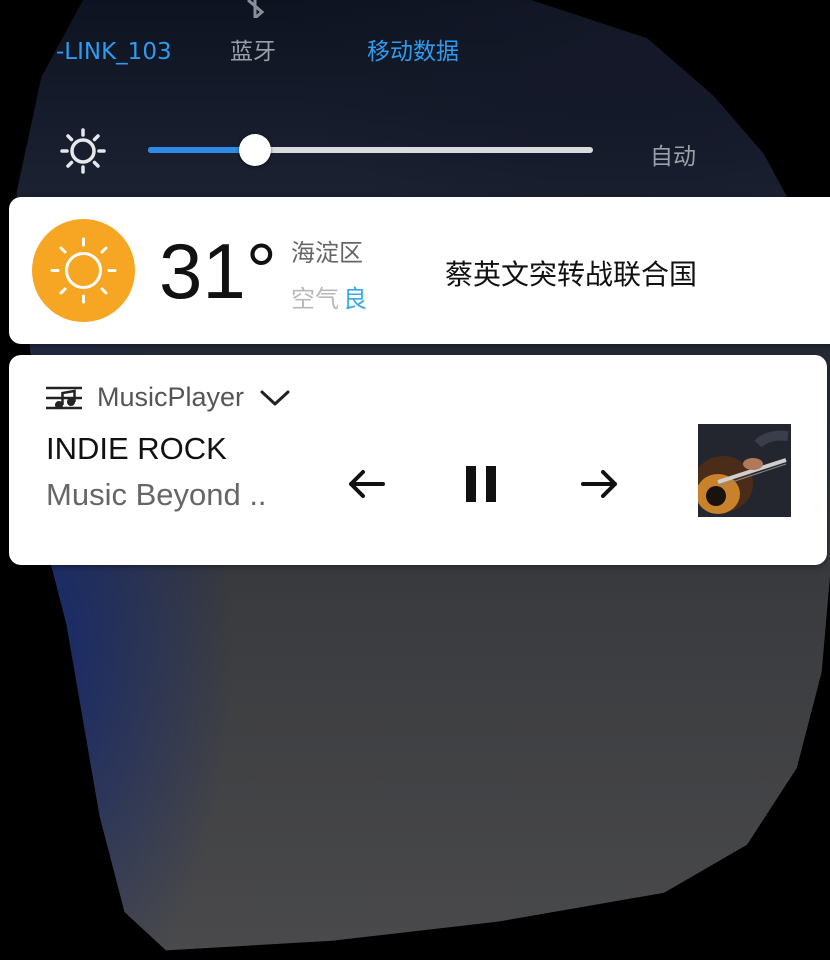  What do you see at coordinates (64, 398) in the screenshot?
I see `music-app-icon` at bounding box center [64, 398].